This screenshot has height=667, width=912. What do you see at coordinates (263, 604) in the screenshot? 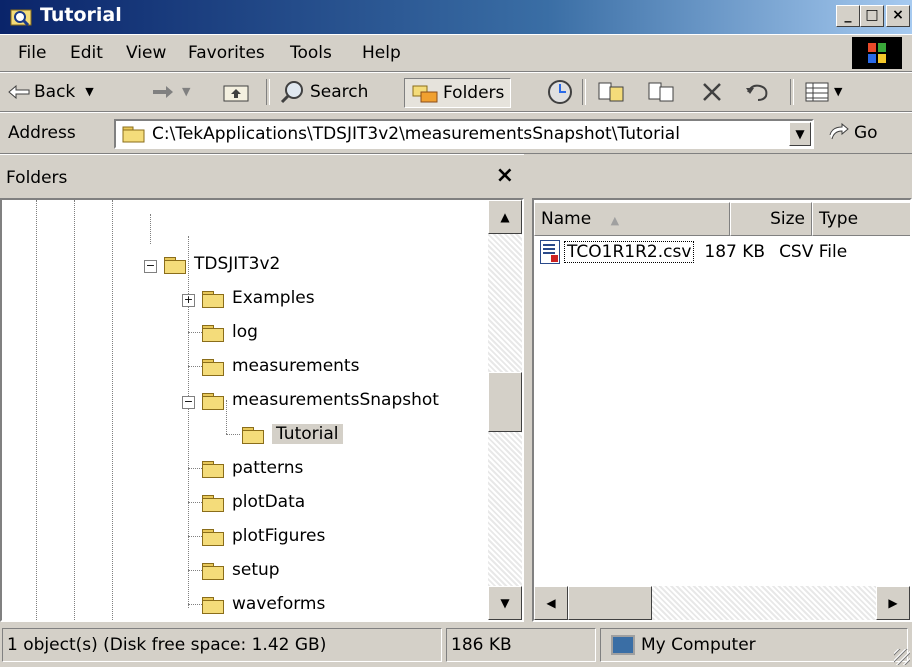
I see `tree-item: waveforms` at bounding box center [263, 604].